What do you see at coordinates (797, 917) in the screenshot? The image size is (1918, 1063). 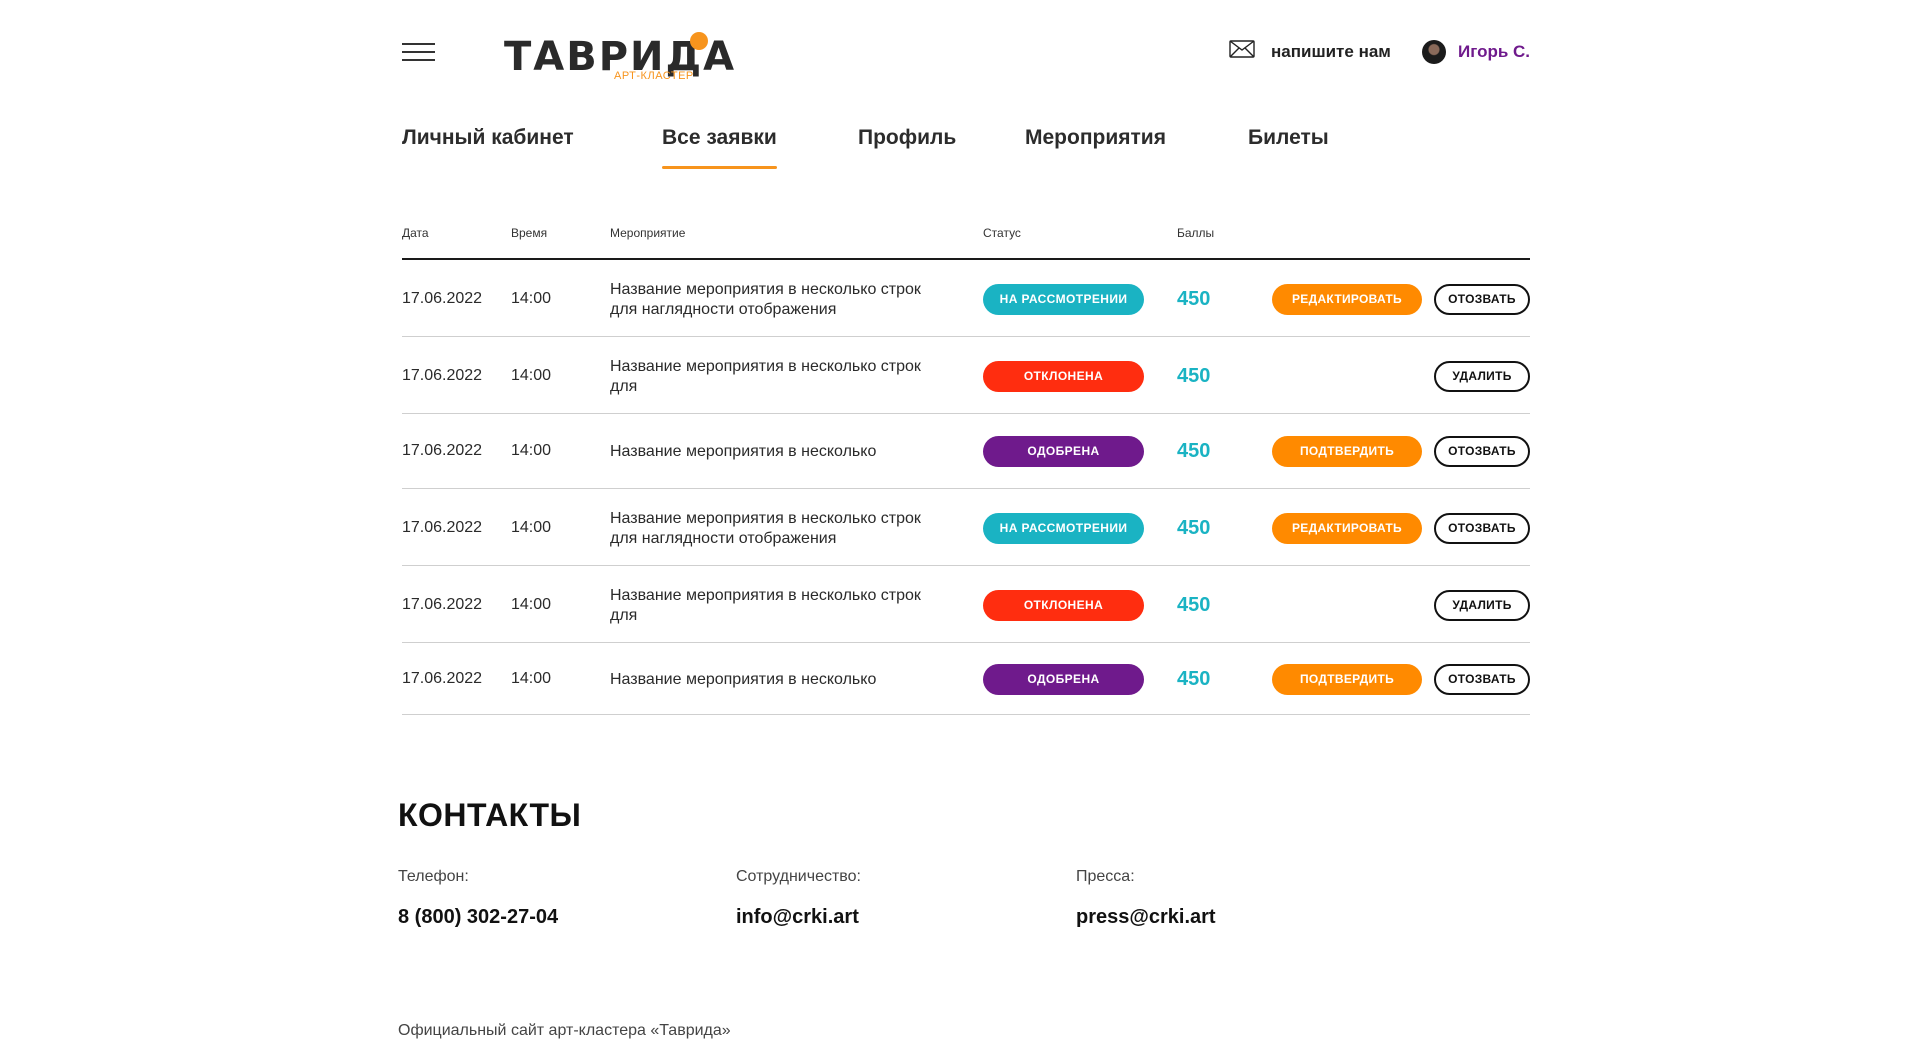 I see `cooperation-email-link: info@crki.art` at bounding box center [797, 917].